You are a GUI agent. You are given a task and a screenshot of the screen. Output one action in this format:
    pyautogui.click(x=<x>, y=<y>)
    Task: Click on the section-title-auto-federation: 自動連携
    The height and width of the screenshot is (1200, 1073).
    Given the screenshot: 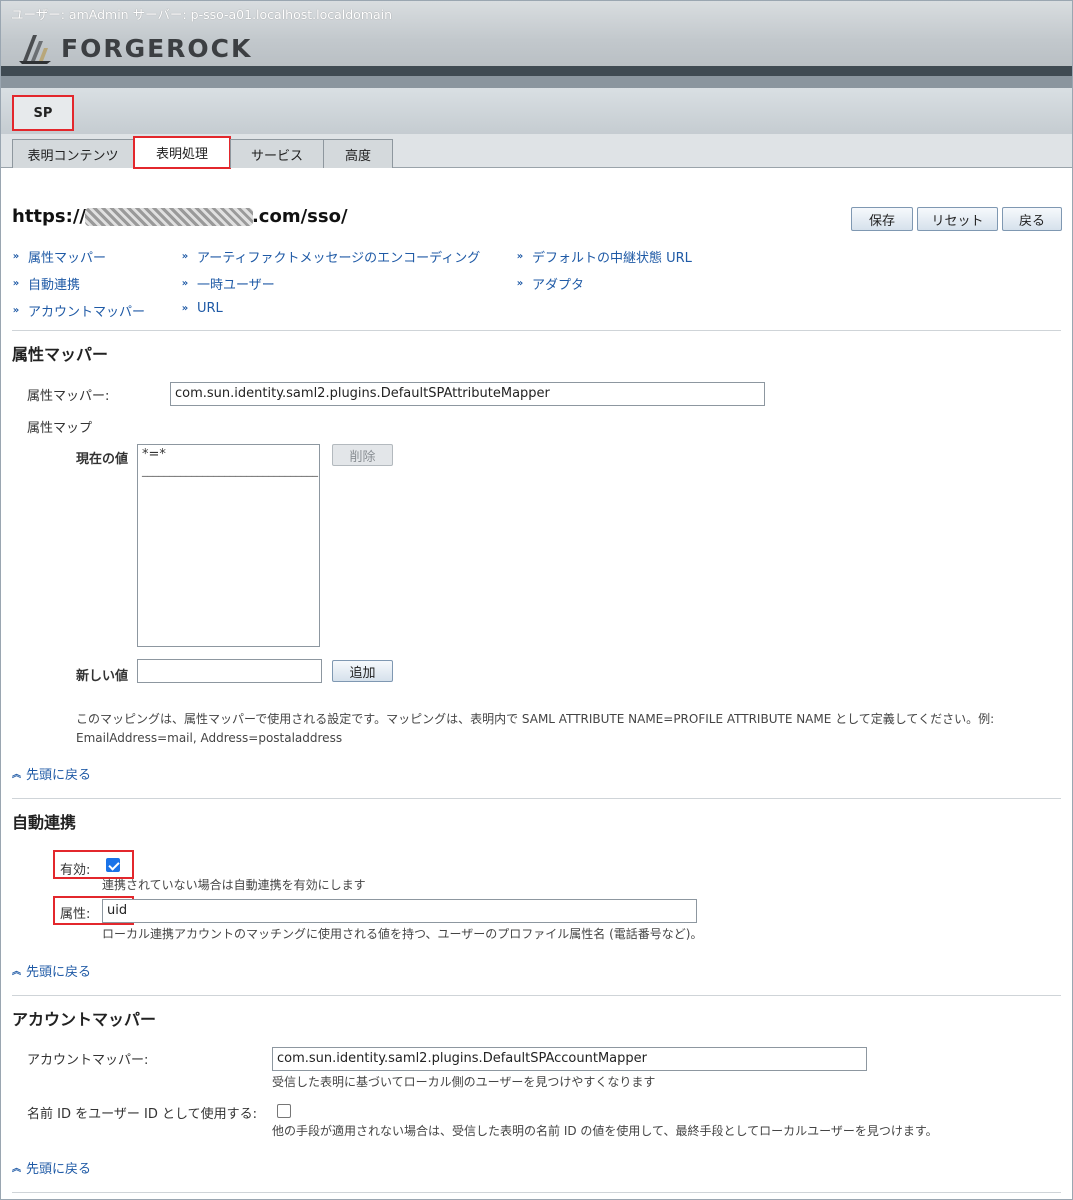 What is the action you would take?
    pyautogui.click(x=44, y=822)
    